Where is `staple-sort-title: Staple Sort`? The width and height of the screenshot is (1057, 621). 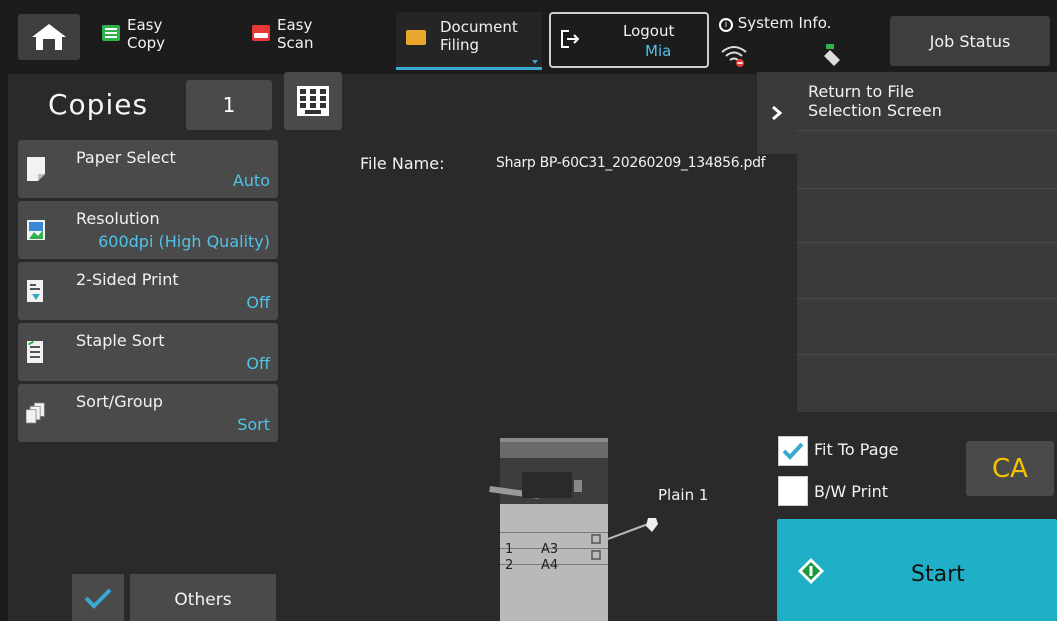 staple-sort-title: Staple Sort is located at coordinates (120, 340).